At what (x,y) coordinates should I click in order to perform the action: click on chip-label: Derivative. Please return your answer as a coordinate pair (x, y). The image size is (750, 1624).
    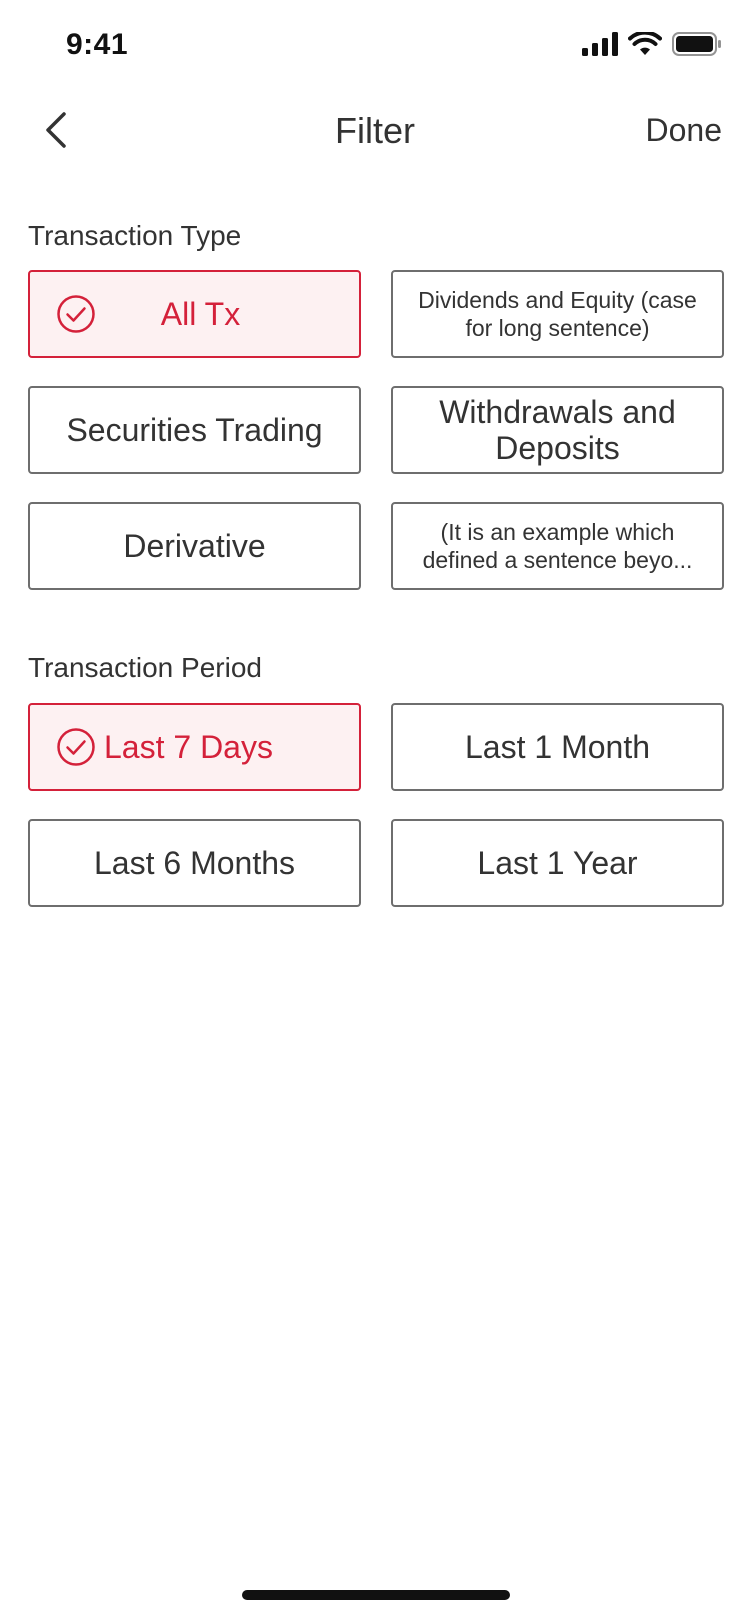
    Looking at the image, I should click on (194, 546).